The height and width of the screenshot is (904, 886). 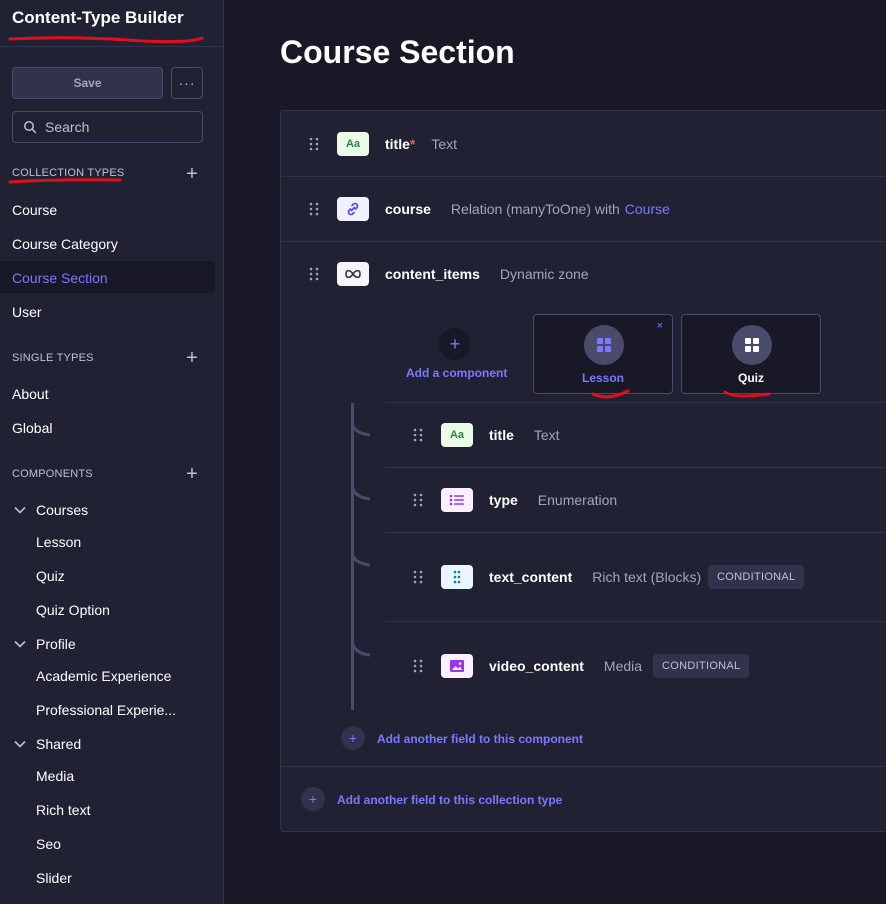 What do you see at coordinates (747, 394) in the screenshot?
I see `annotation-underline-quiz` at bounding box center [747, 394].